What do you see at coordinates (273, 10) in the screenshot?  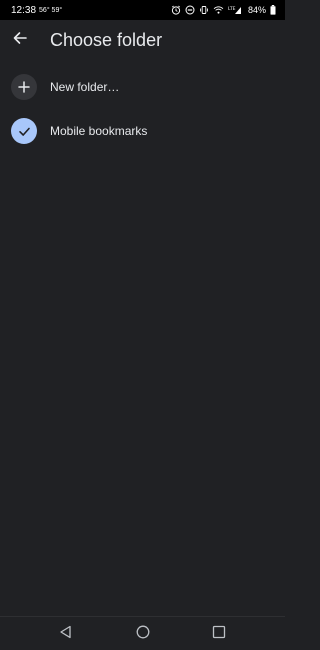 I see `battery-icon` at bounding box center [273, 10].